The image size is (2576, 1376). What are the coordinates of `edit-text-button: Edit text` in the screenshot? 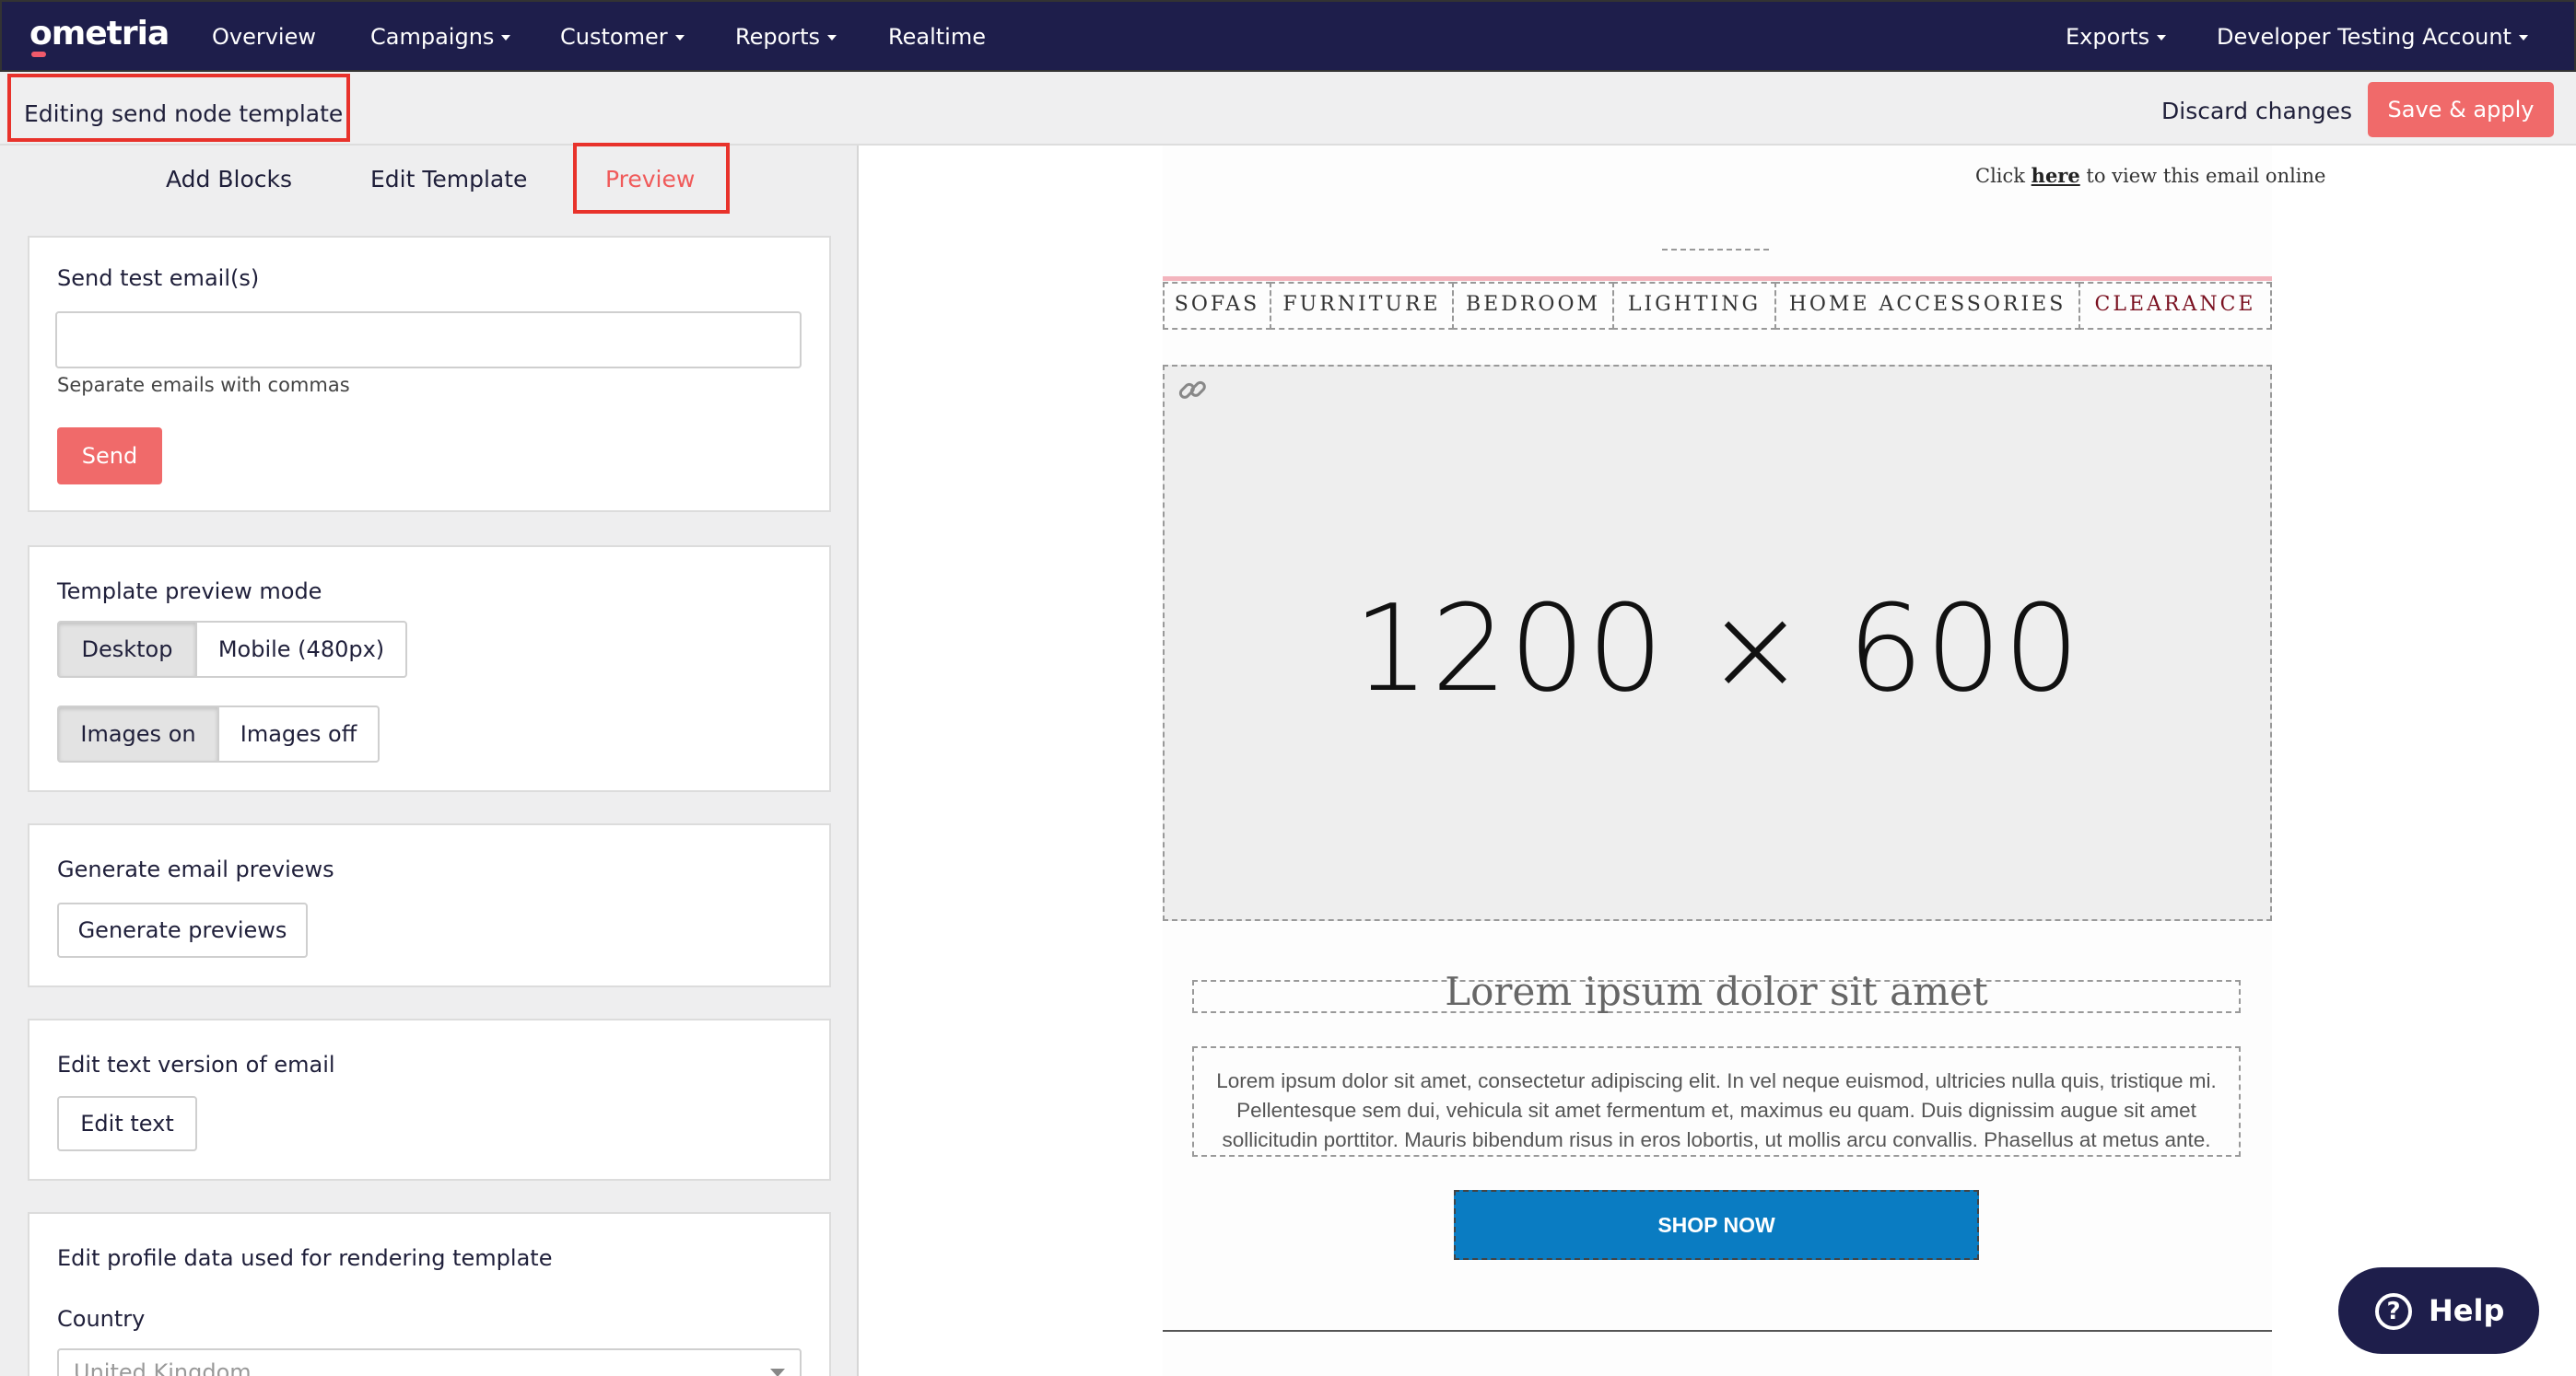 It's located at (127, 1123).